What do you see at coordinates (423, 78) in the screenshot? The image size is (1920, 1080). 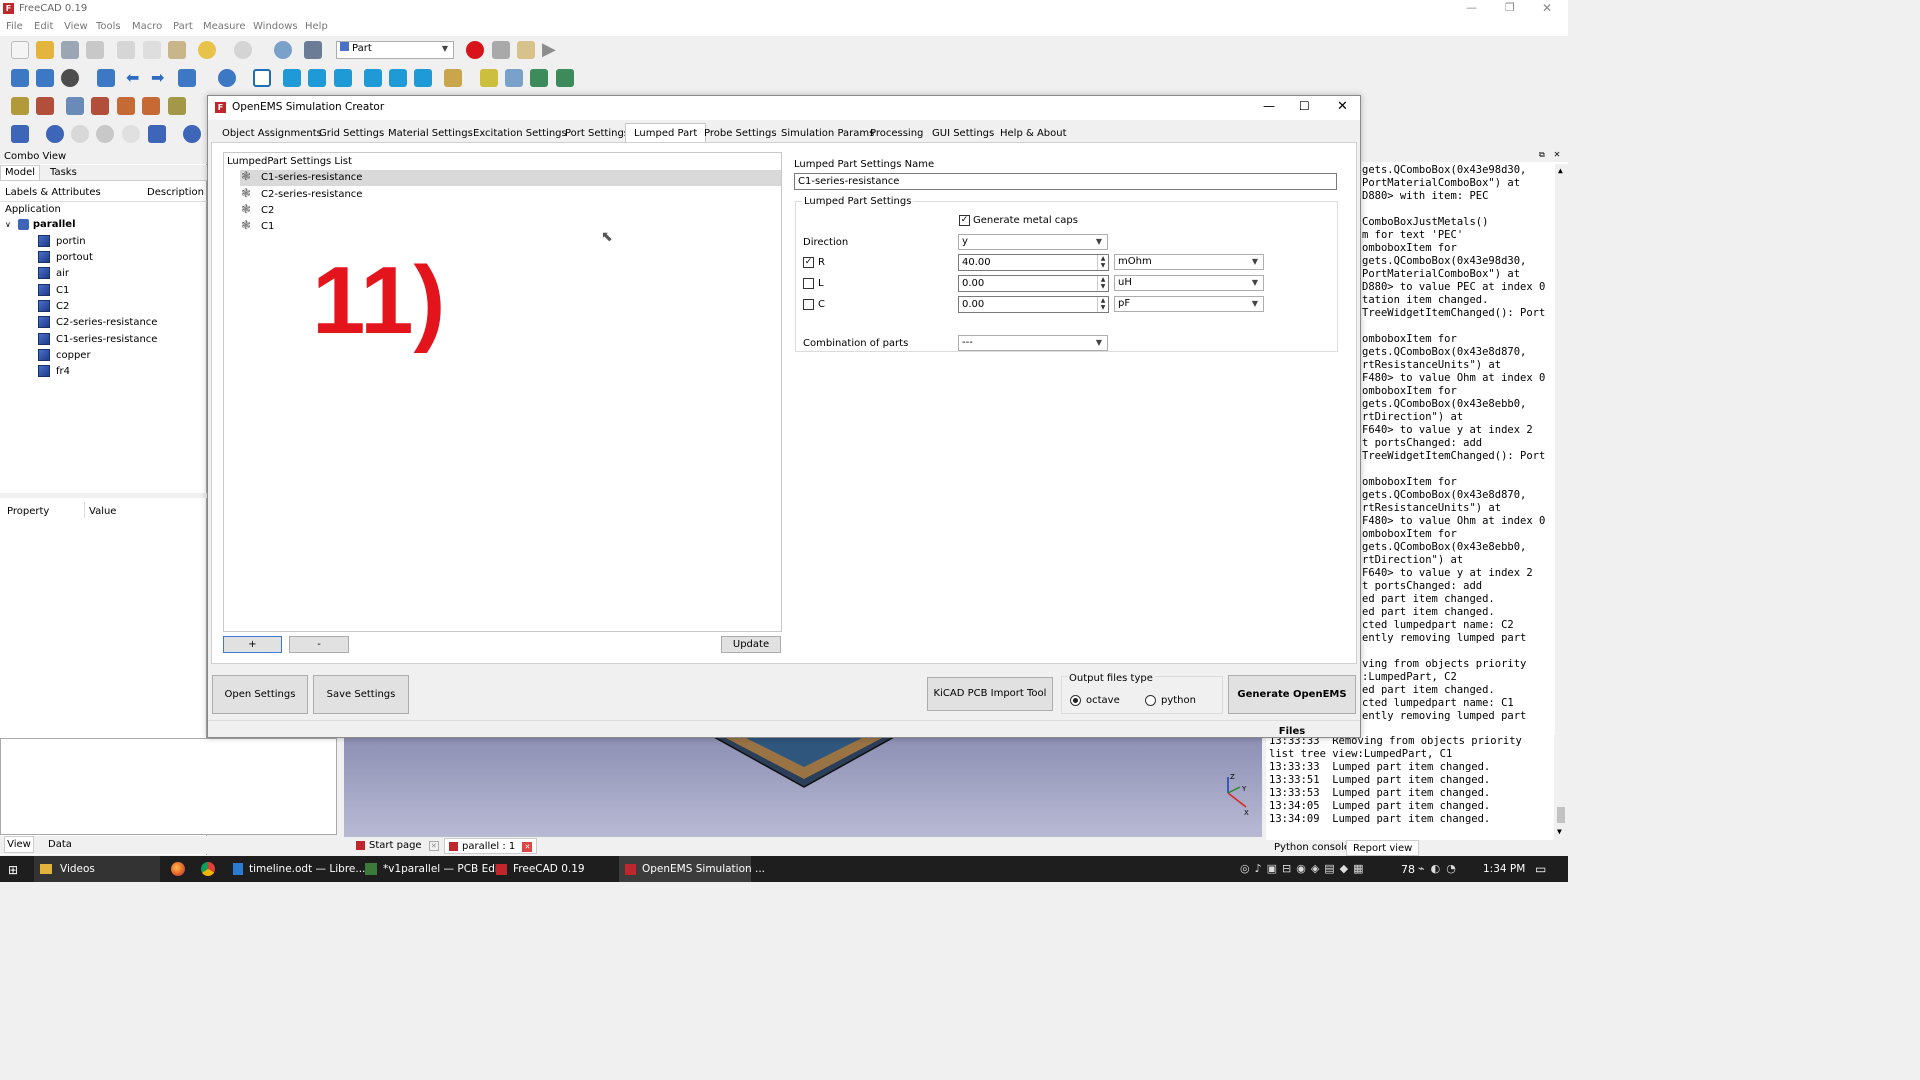 I see `left-view-icon` at bounding box center [423, 78].